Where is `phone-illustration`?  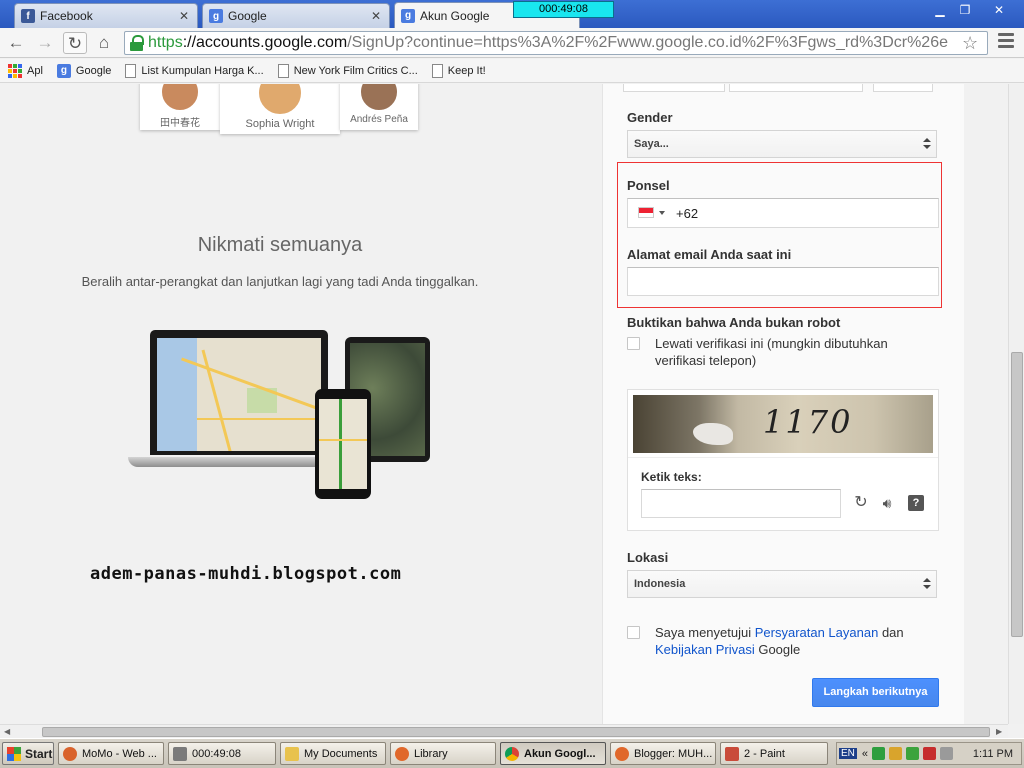
phone-illustration is located at coordinates (343, 444).